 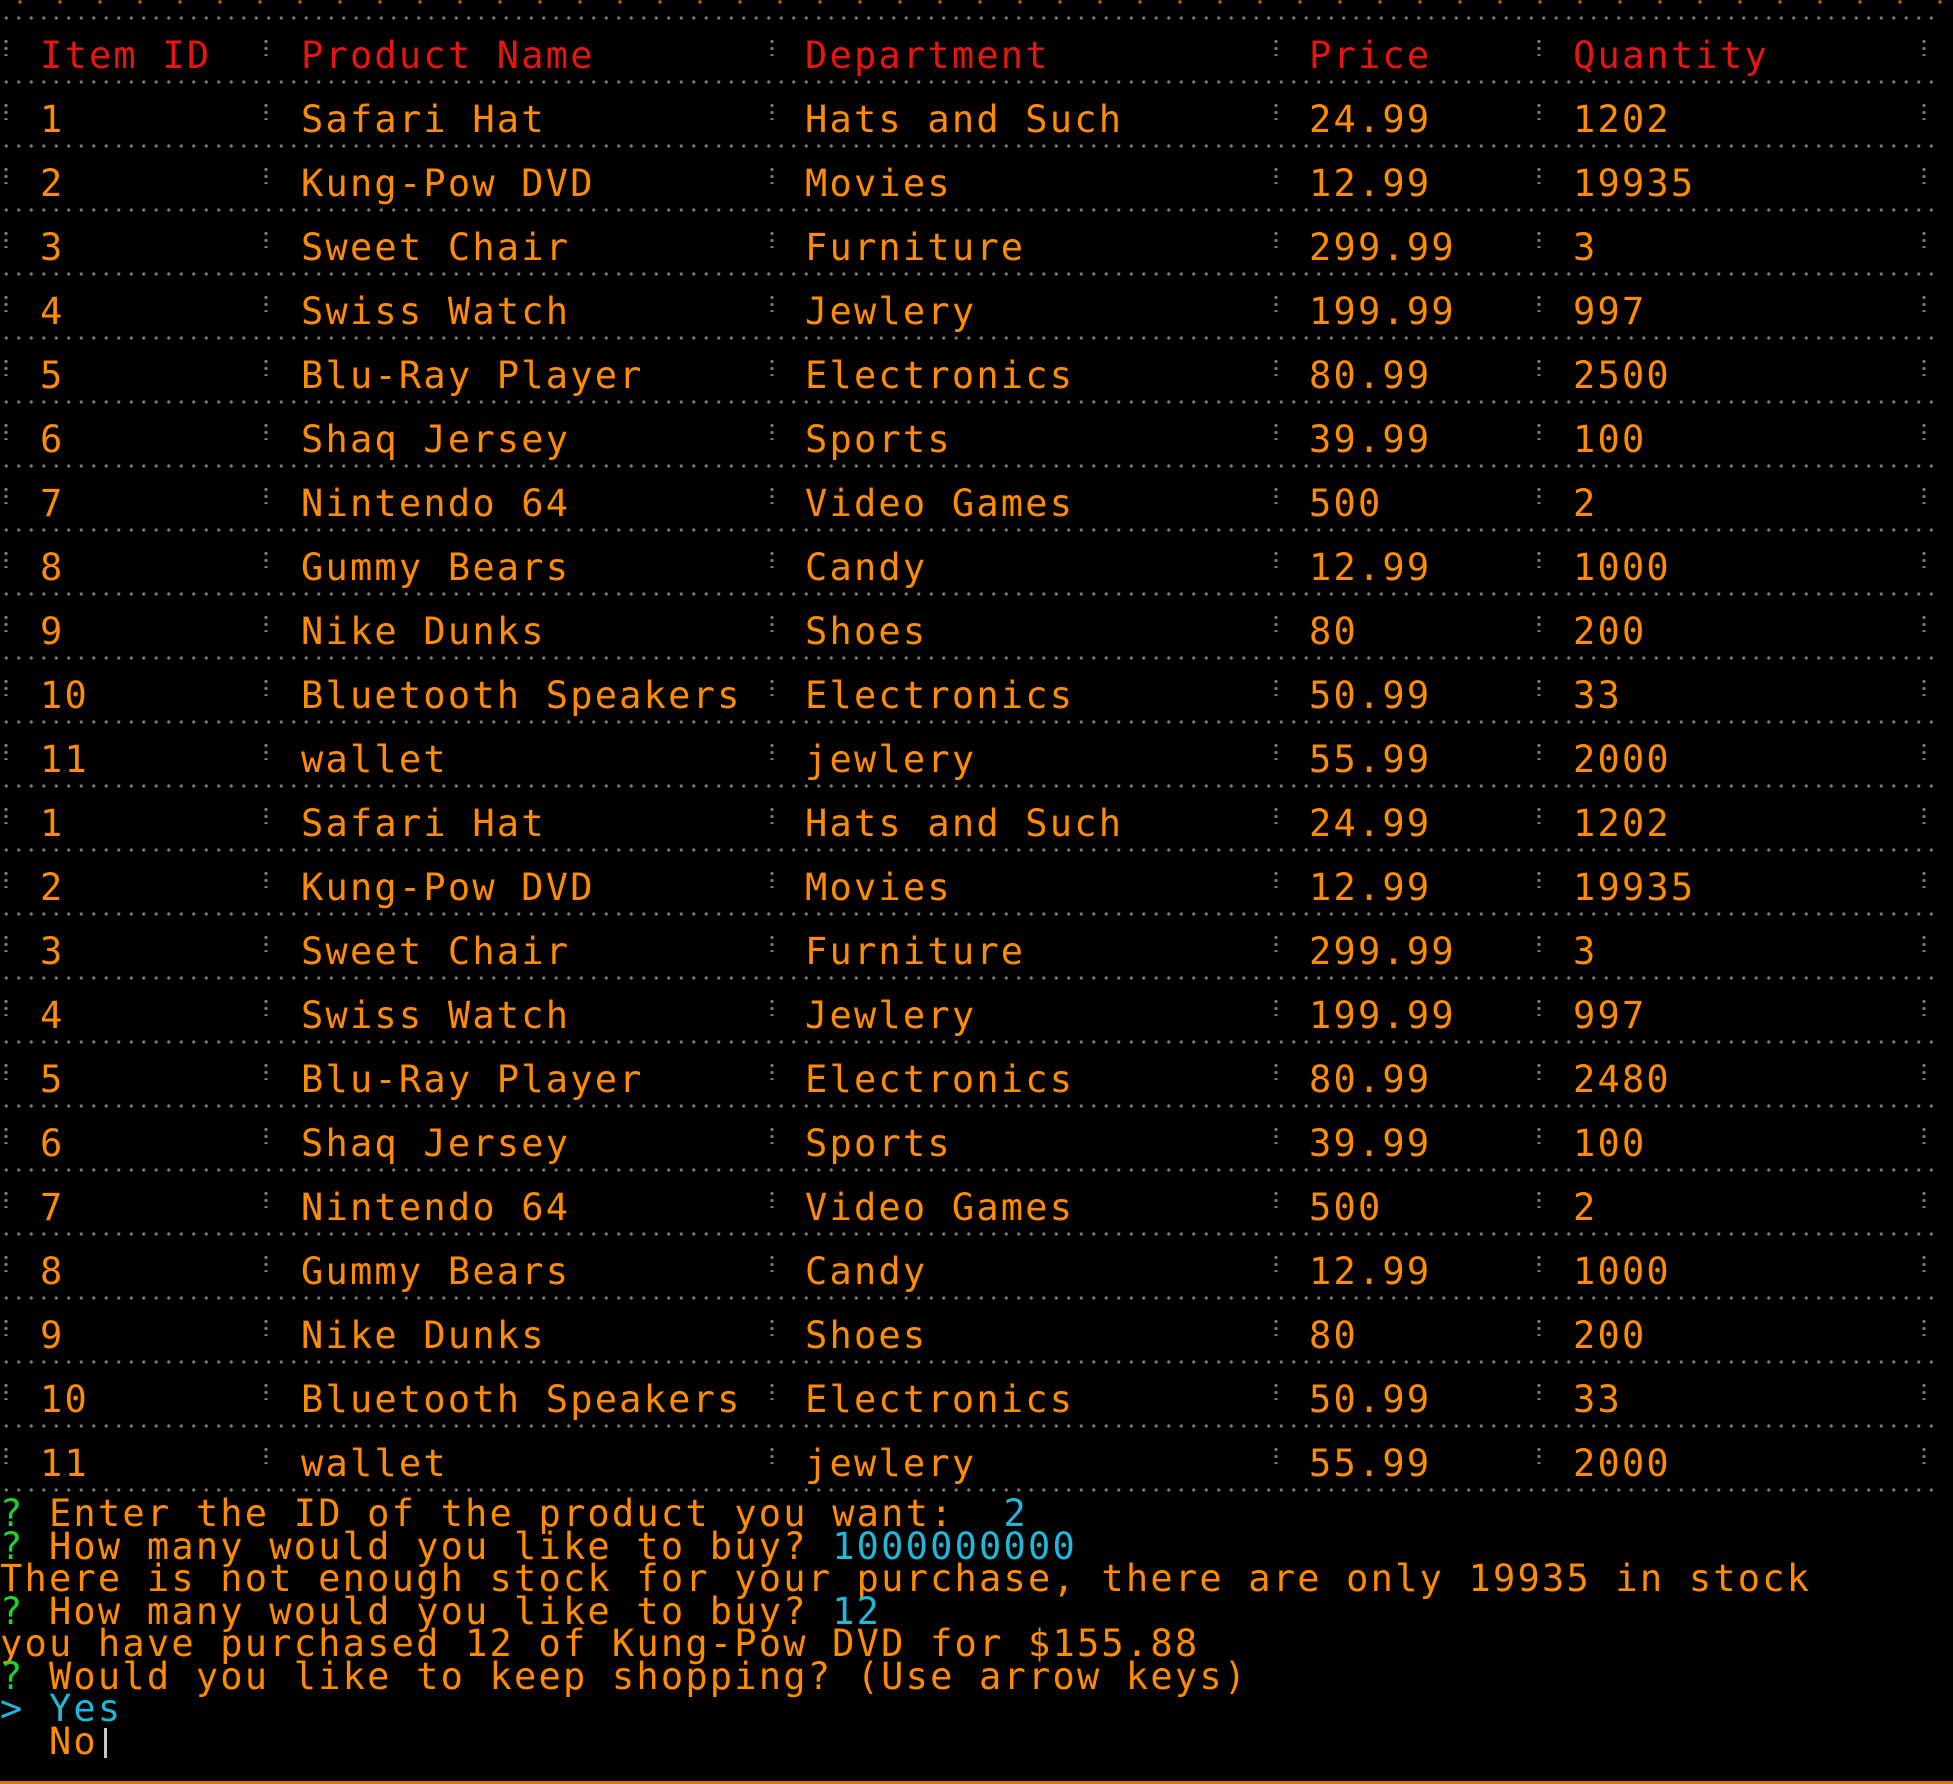 I want to click on cell-item-id: 11, so click(x=64, y=759).